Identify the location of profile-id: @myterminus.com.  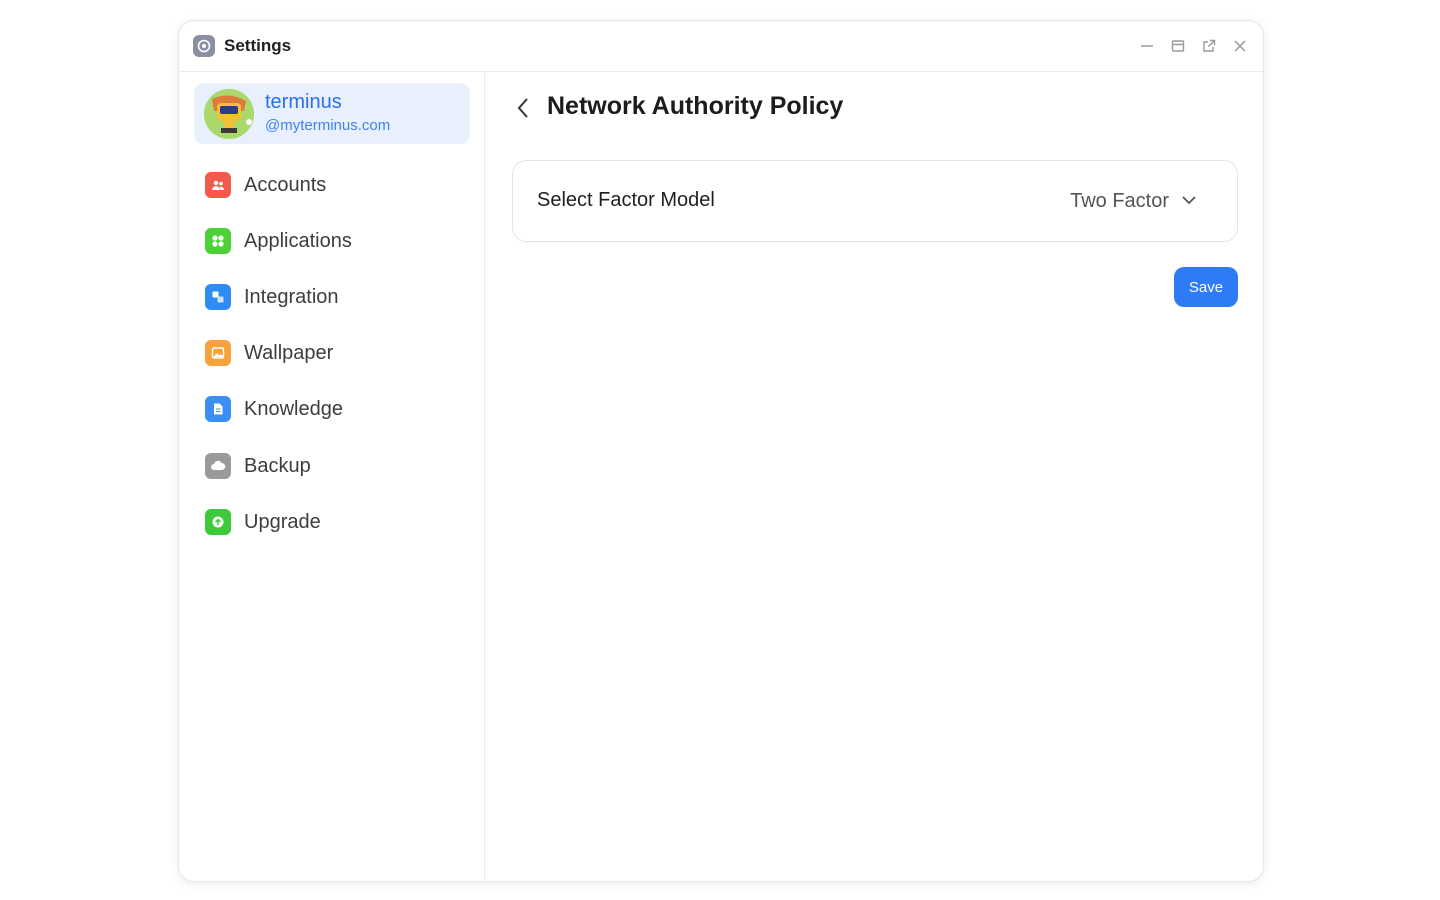
(328, 125).